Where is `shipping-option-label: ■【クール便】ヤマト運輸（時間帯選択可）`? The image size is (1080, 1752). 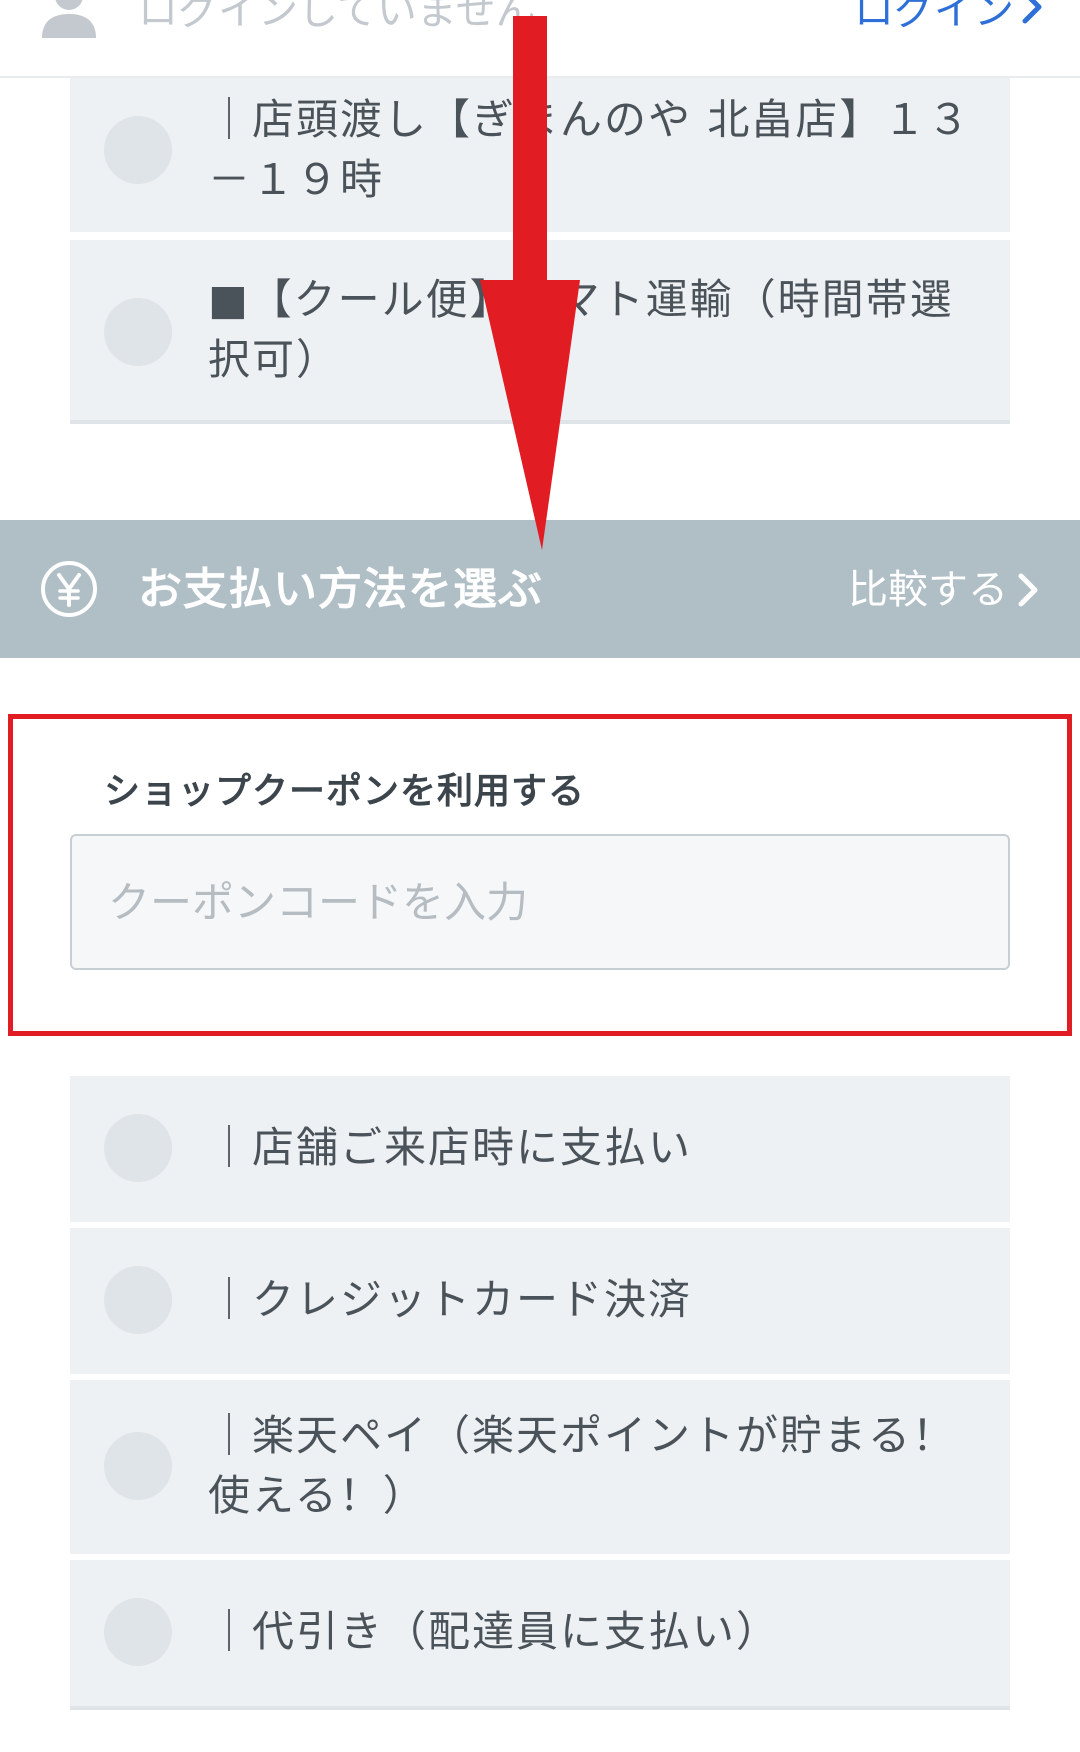
shipping-option-label: ■【クール便】ヤマト運輸（時間帯選択可） is located at coordinates (581, 329).